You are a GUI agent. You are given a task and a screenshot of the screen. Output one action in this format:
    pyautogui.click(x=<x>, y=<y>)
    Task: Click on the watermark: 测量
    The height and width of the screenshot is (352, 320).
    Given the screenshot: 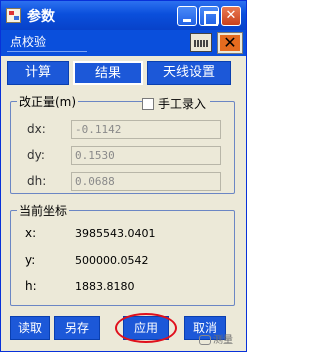 What is the action you would take?
    pyautogui.click(x=216, y=338)
    